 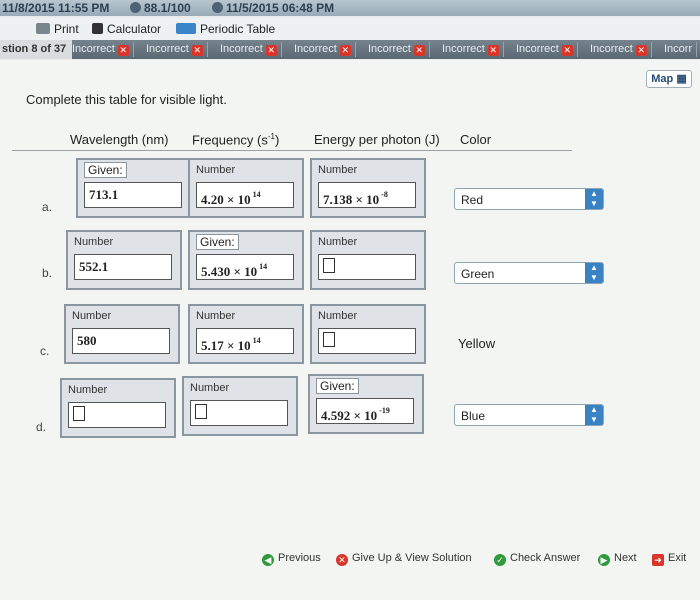 What do you see at coordinates (669, 559) in the screenshot?
I see `exit-button: ➜ Exit` at bounding box center [669, 559].